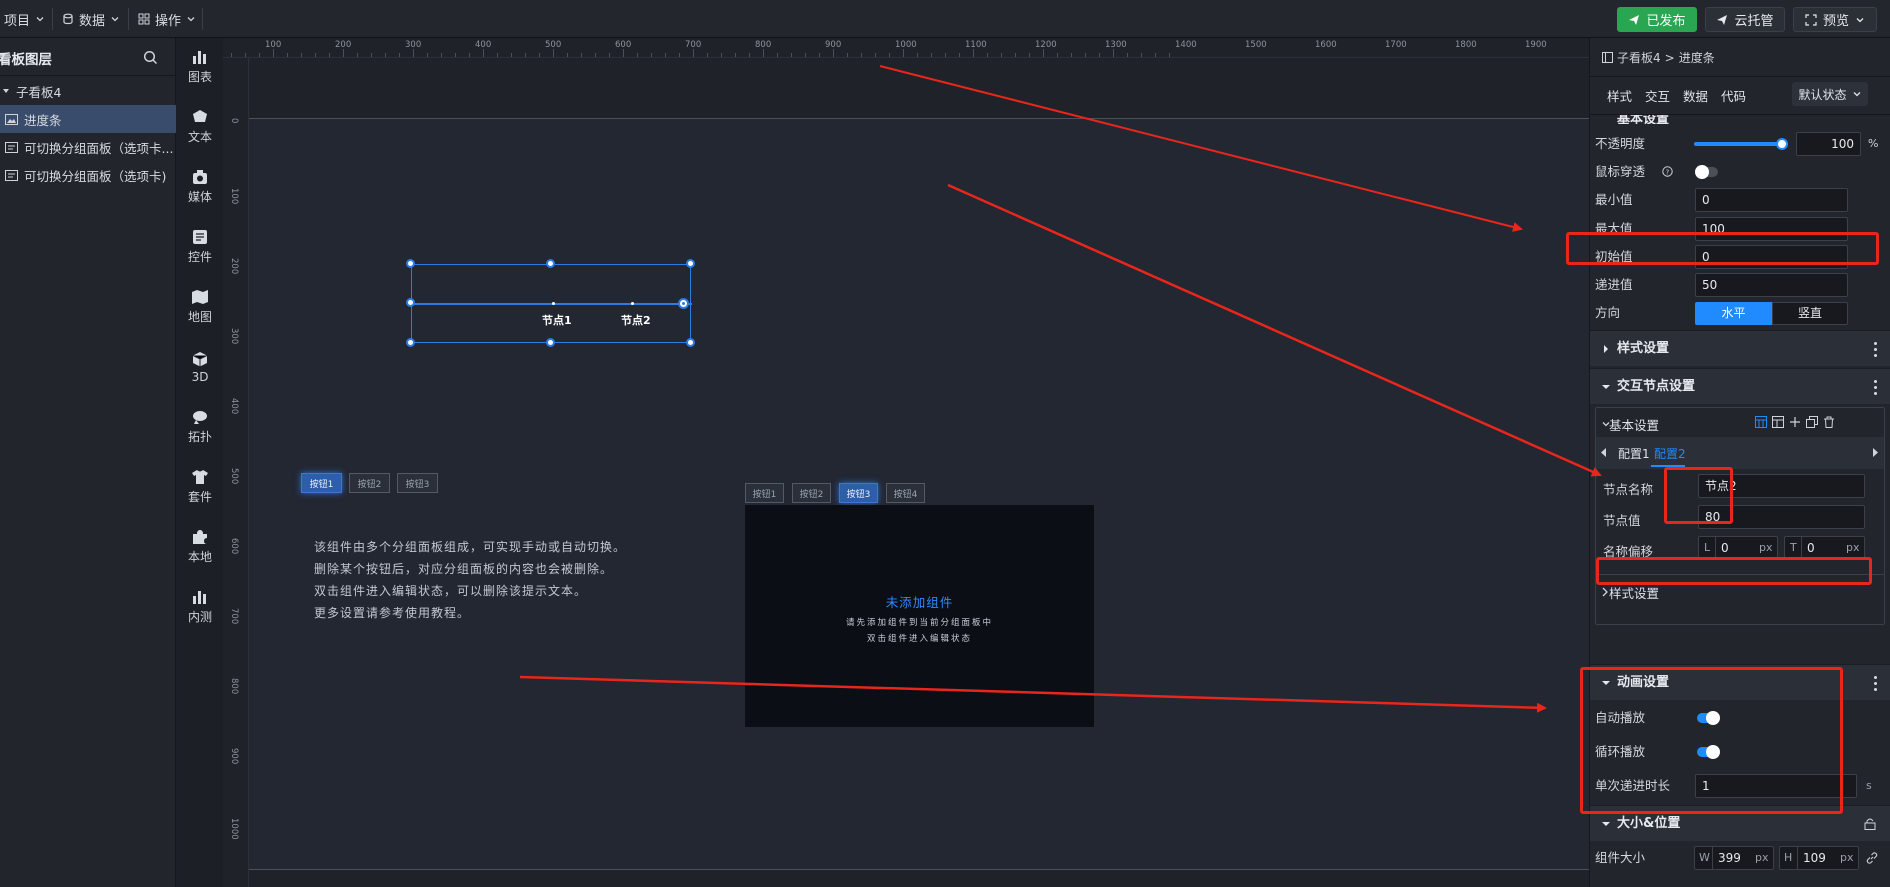 The width and height of the screenshot is (1890, 887). I want to click on layer-item-progress: 进度条, so click(88, 119).